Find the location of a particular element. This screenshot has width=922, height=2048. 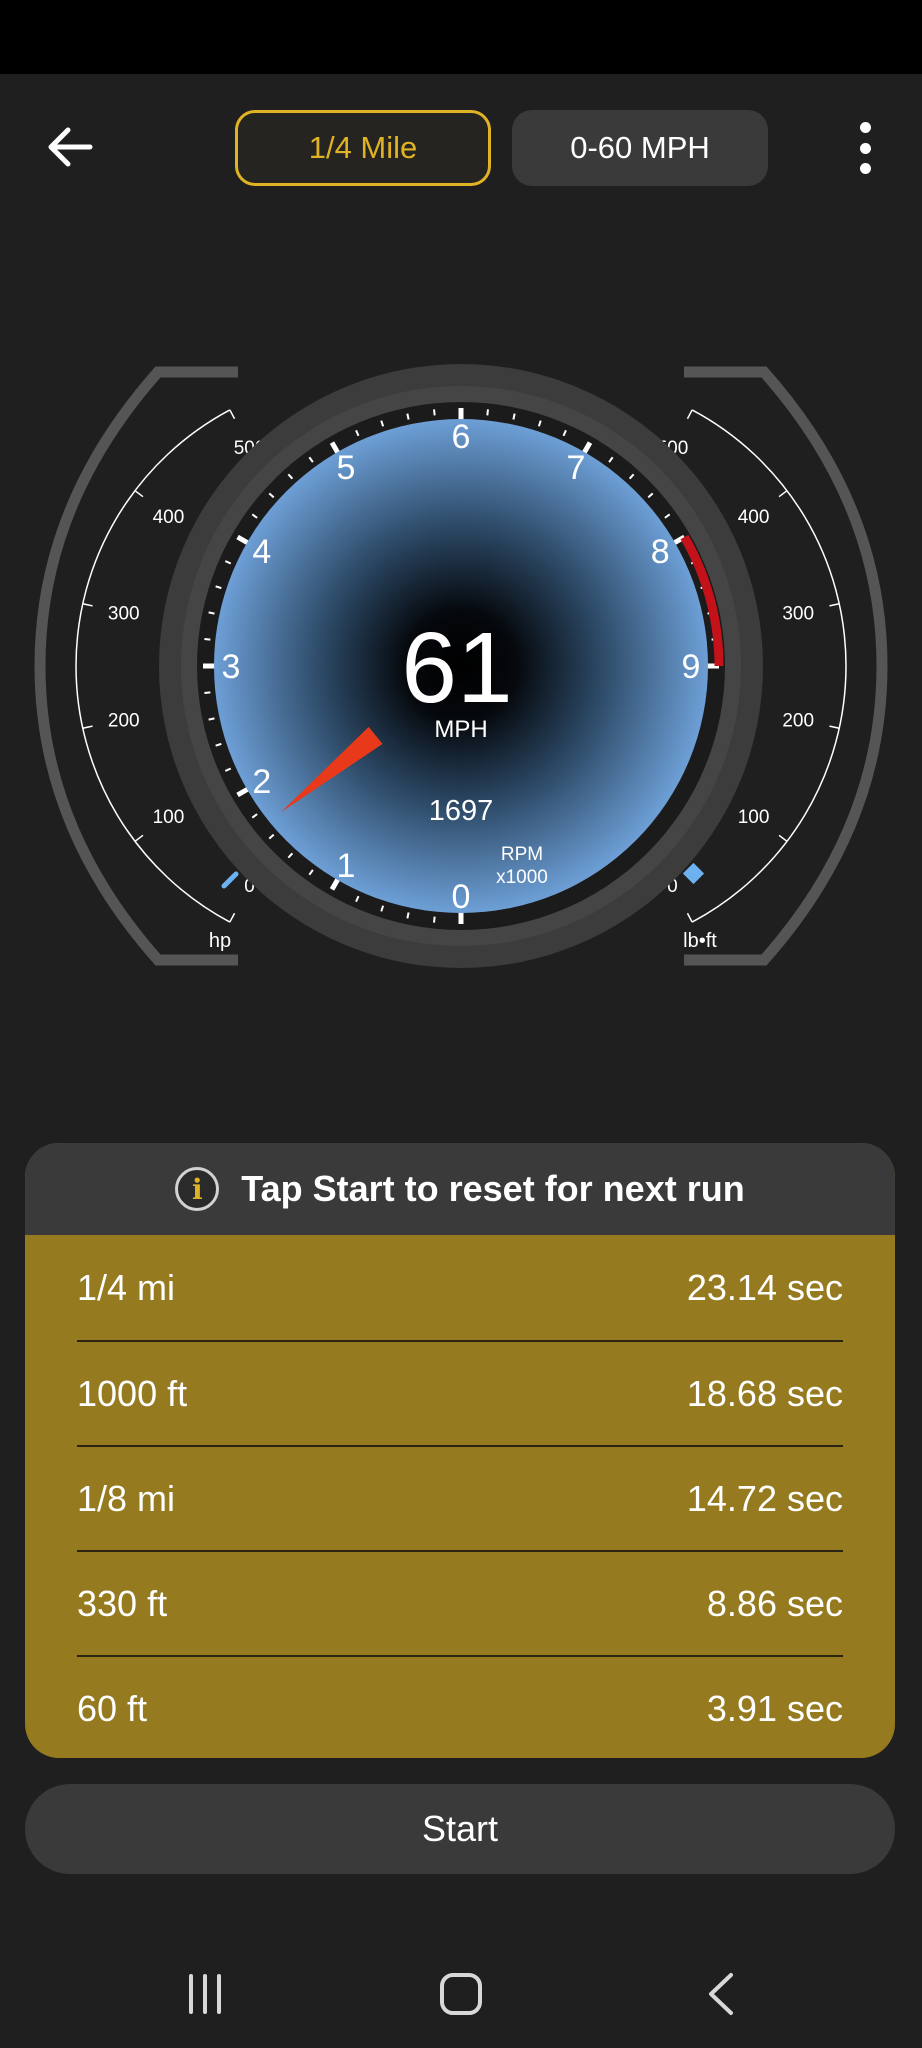

rpm-value: 1697 is located at coordinates (461, 811).